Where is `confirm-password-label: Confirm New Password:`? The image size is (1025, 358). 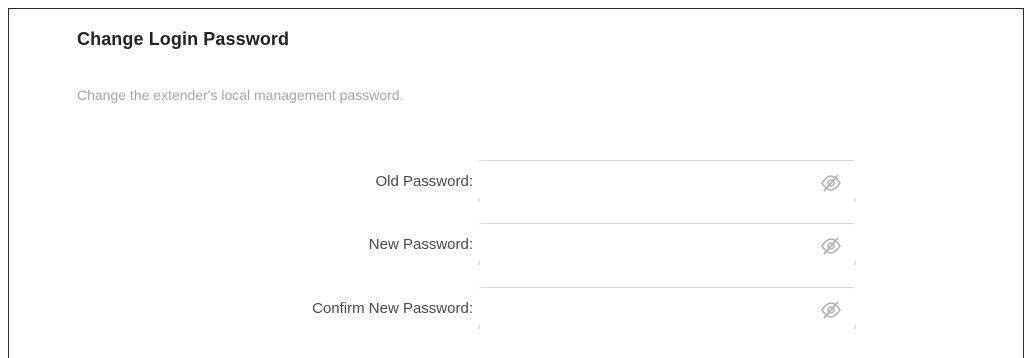
confirm-password-label: Confirm New Password: is located at coordinates (392, 308).